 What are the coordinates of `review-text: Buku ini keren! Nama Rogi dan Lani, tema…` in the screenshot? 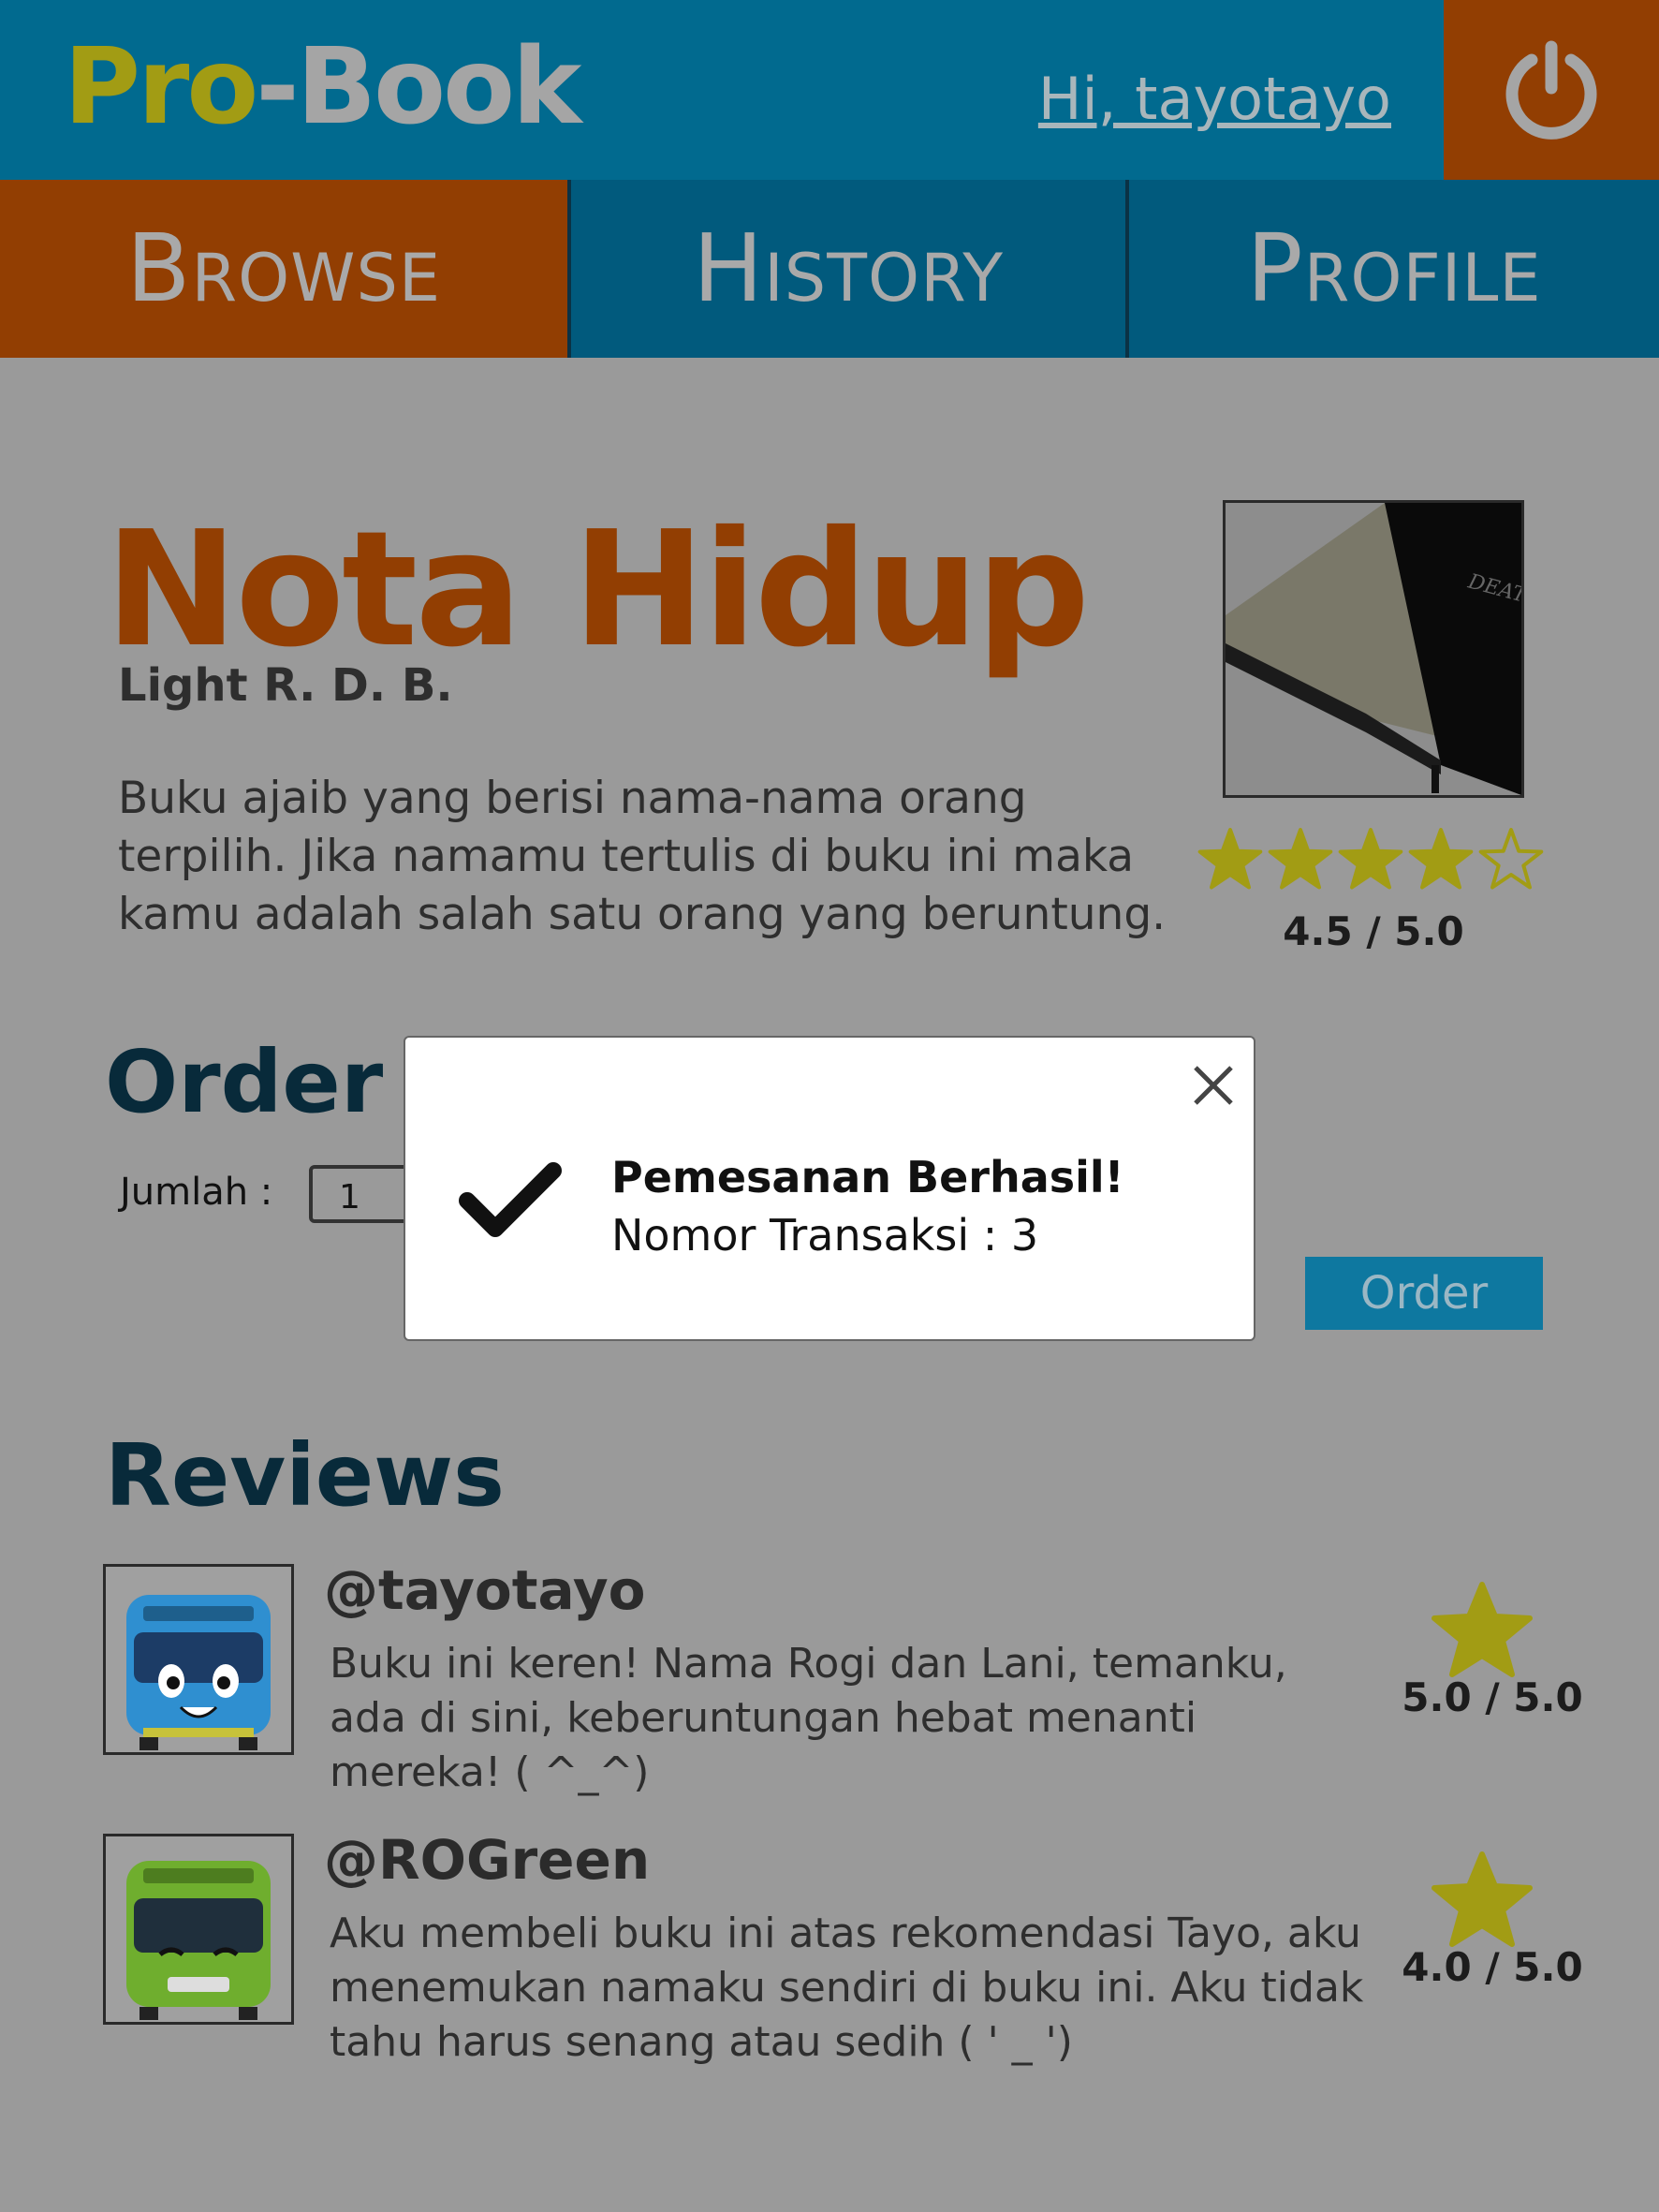 It's located at (808, 1718).